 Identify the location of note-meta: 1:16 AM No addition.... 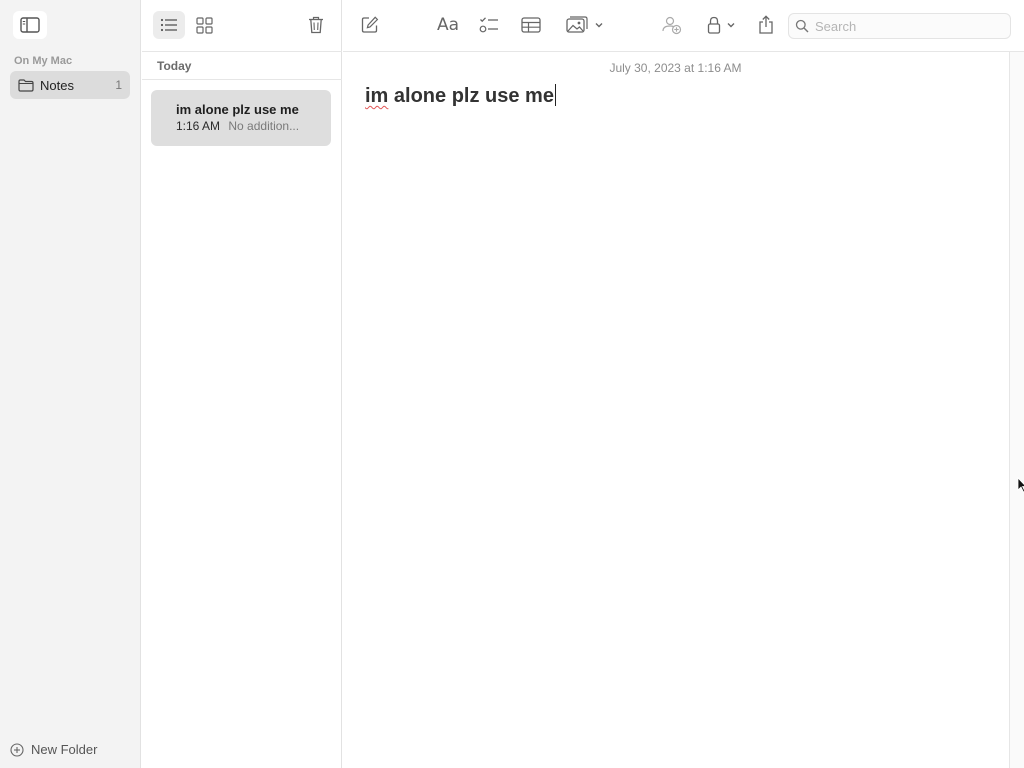
(253, 126).